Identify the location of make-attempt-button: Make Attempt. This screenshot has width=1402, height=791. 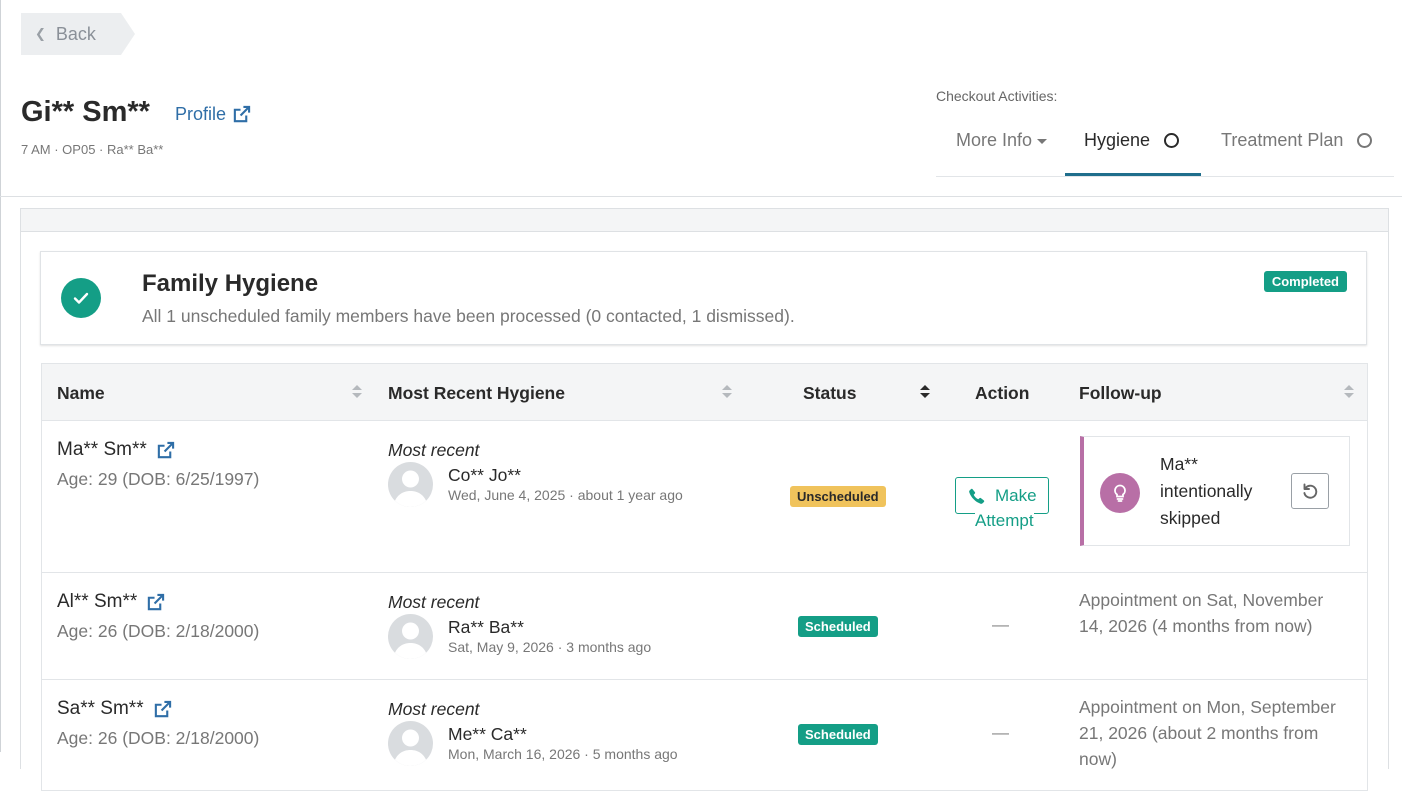
(1002, 504).